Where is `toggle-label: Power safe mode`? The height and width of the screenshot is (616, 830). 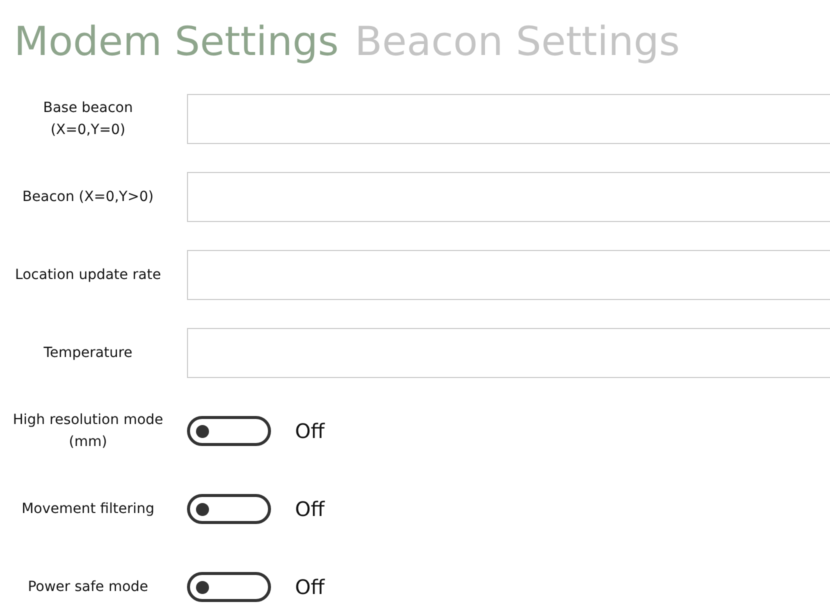 toggle-label: Power safe mode is located at coordinates (88, 587).